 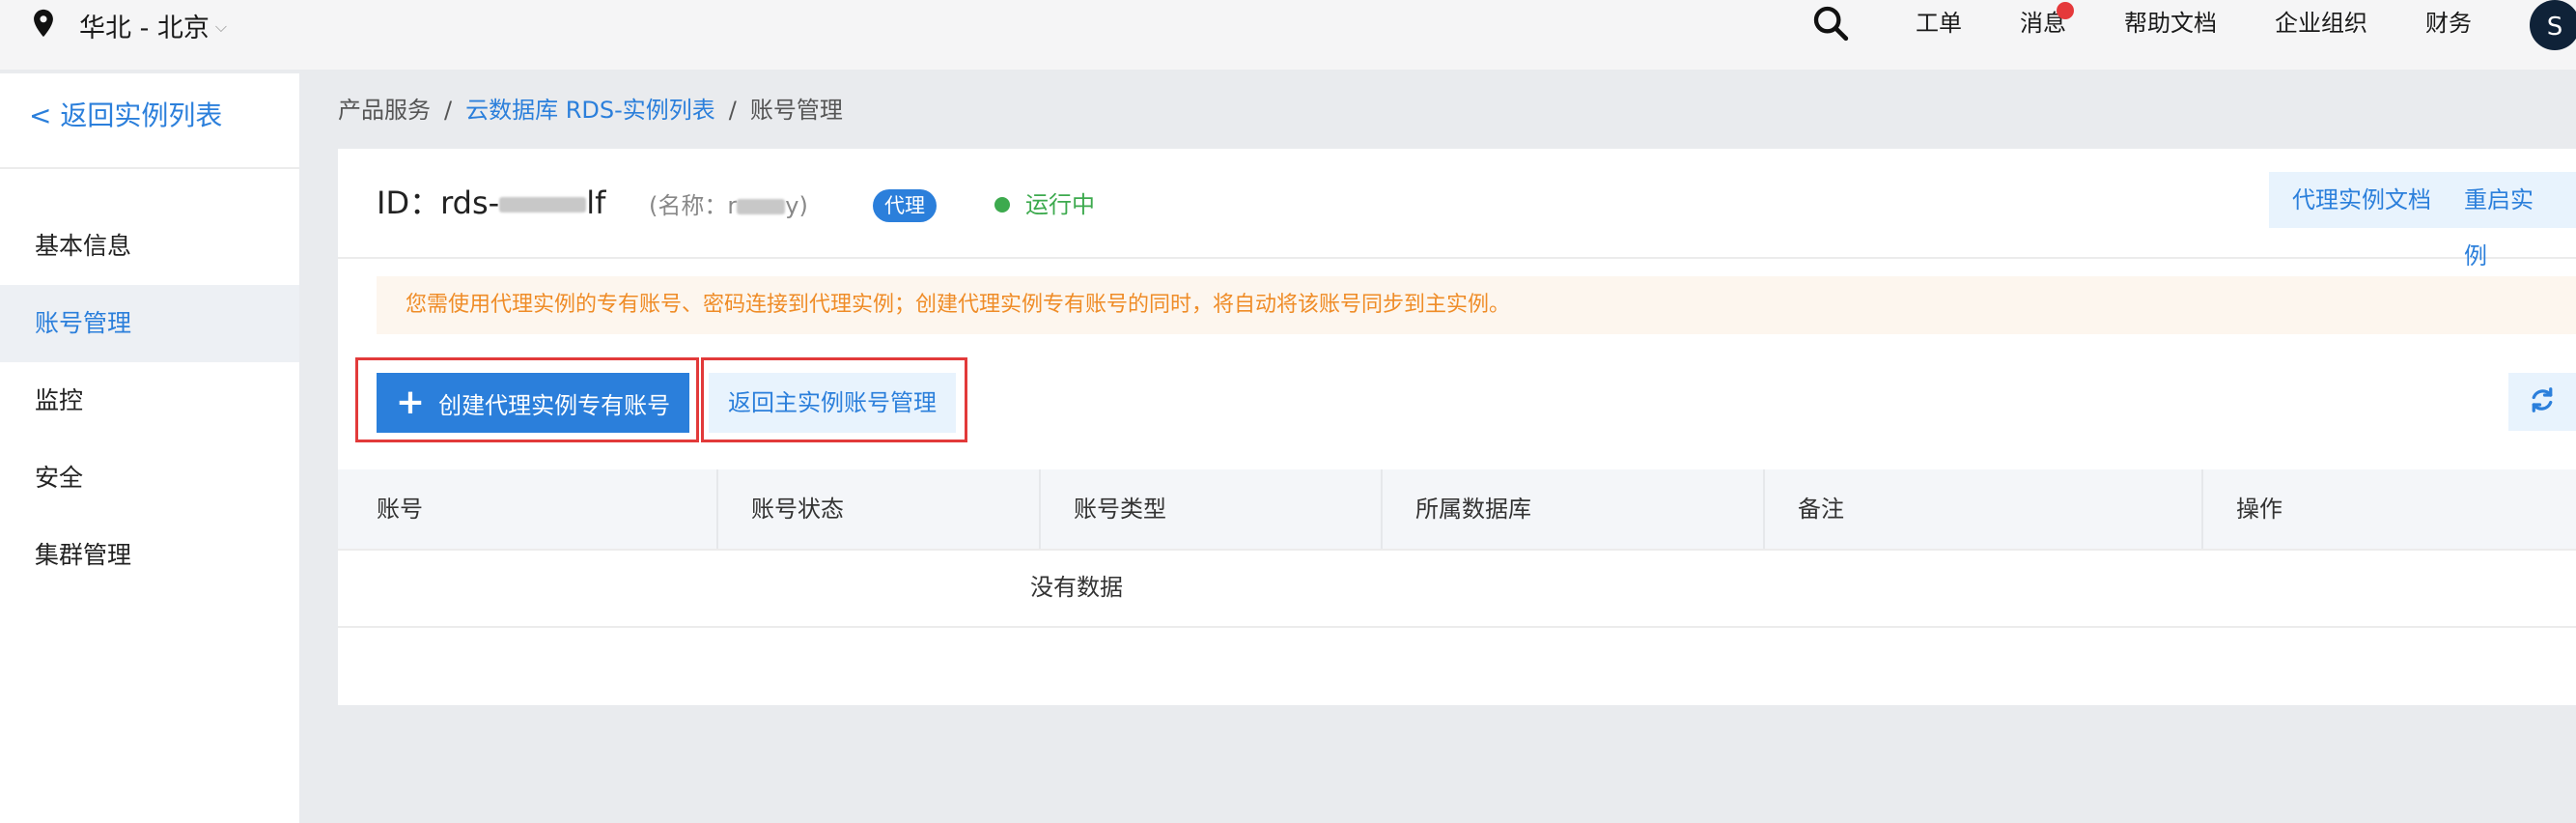 I want to click on top-bar: 华北 - 北京 ⌵ 工单 消息 帮助文档 企业组织 财务 S, so click(x=1288, y=35).